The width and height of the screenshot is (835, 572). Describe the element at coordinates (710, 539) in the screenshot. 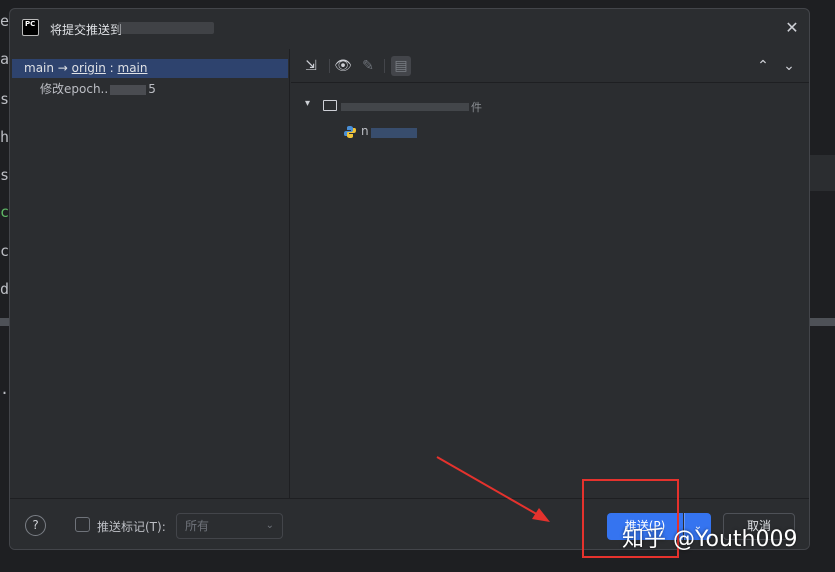

I see `watermark: 知乎 @Youth009` at that location.